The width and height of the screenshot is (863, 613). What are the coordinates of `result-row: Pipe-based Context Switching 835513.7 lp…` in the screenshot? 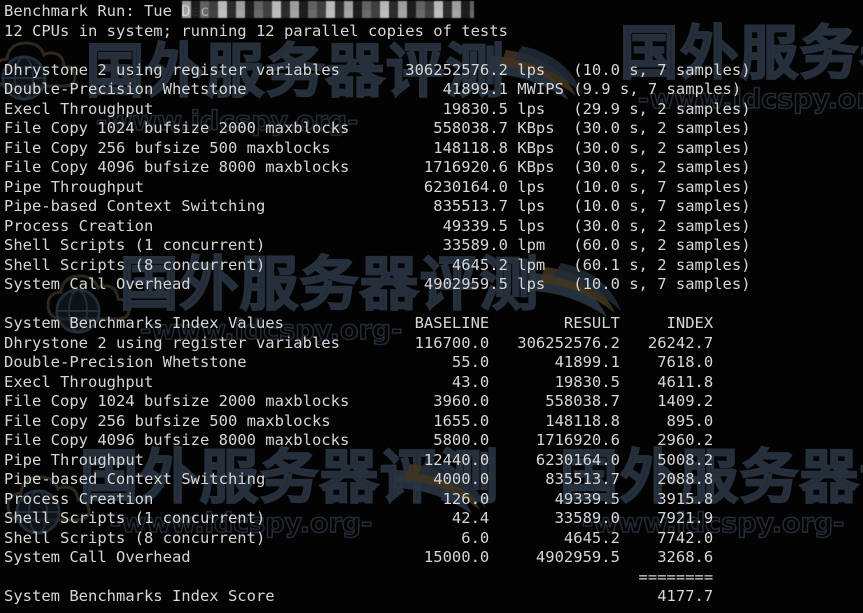 It's located at (377, 206).